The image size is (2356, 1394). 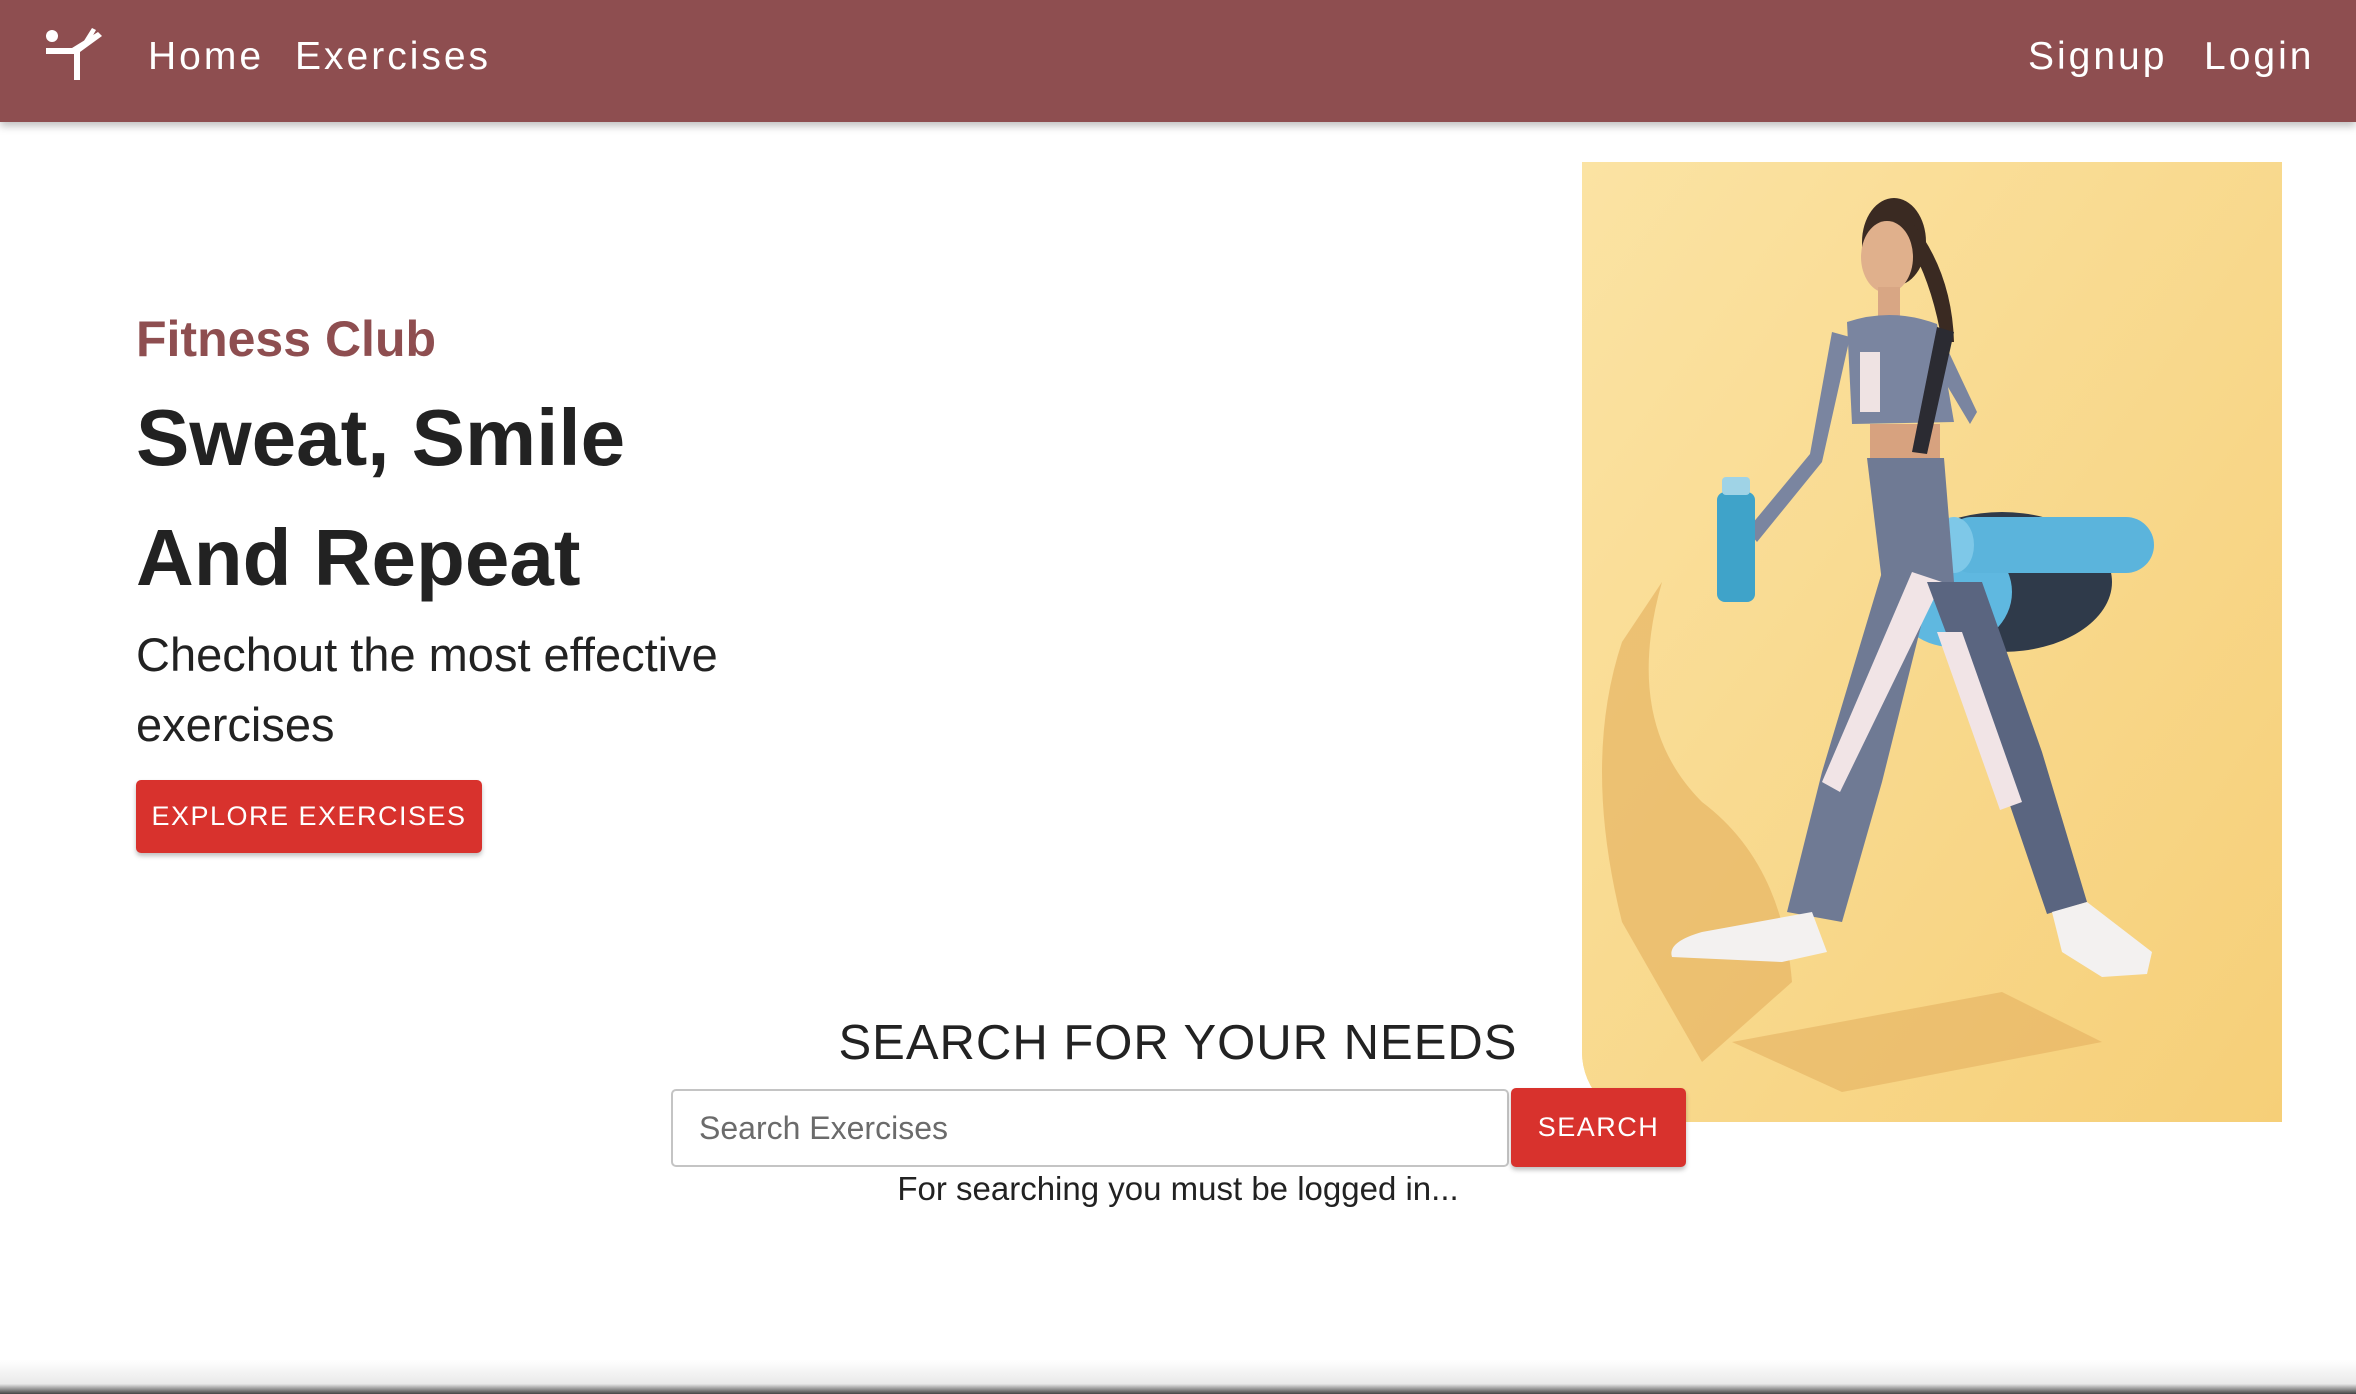 I want to click on hero-description: Chechout the most effective exercises, so click(x=427, y=689).